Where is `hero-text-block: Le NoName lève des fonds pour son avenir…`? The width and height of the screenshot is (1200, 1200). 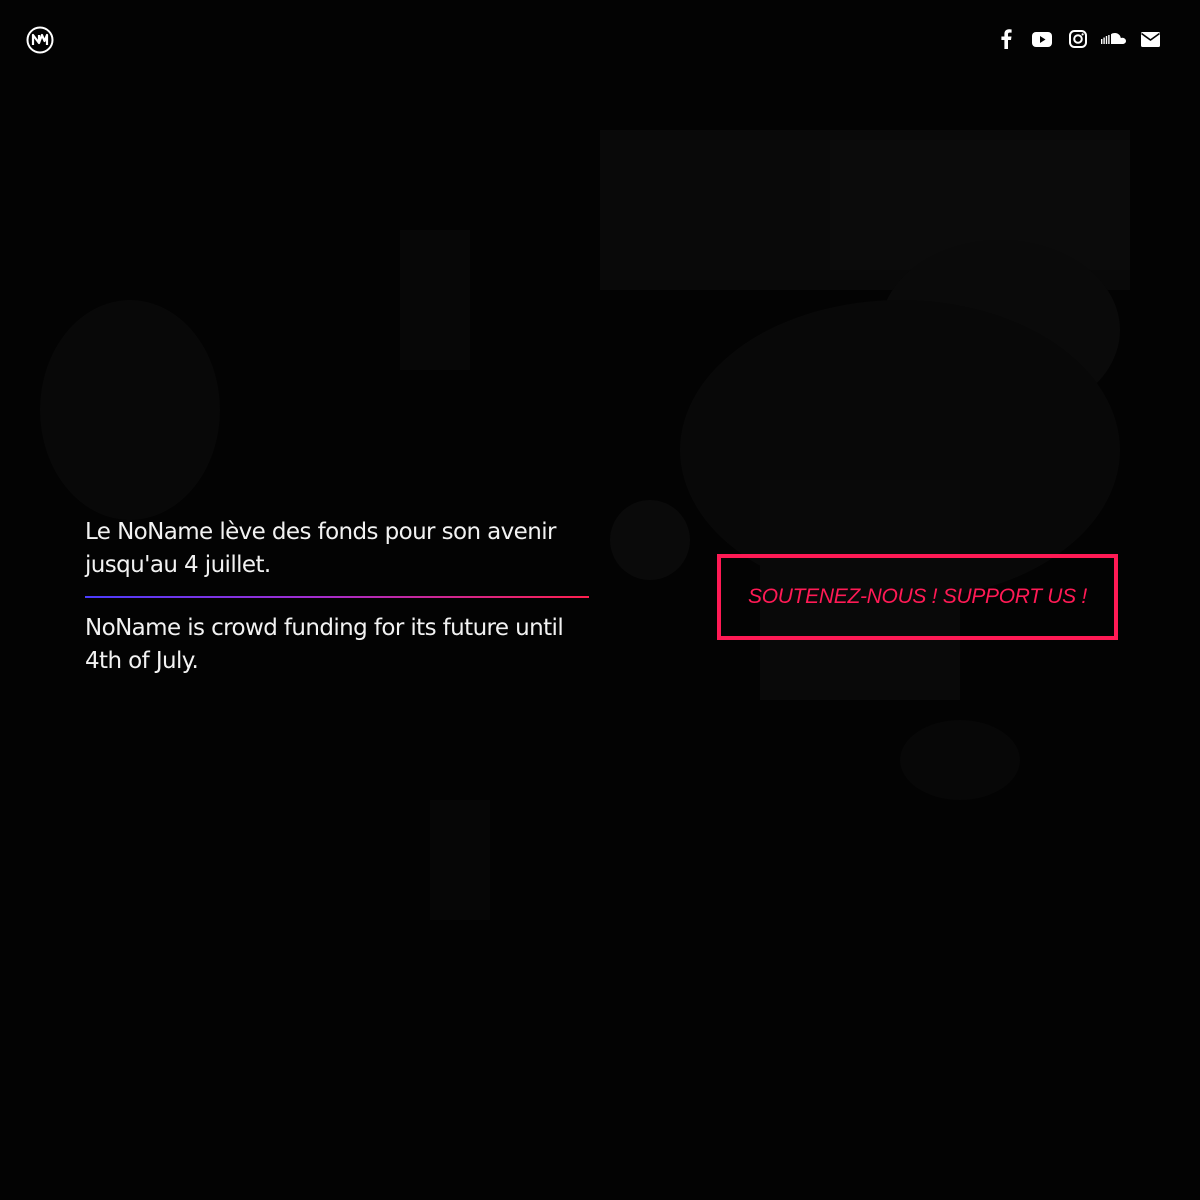
hero-text-block: Le NoName lève des fonds pour son avenir… is located at coordinates (337, 597).